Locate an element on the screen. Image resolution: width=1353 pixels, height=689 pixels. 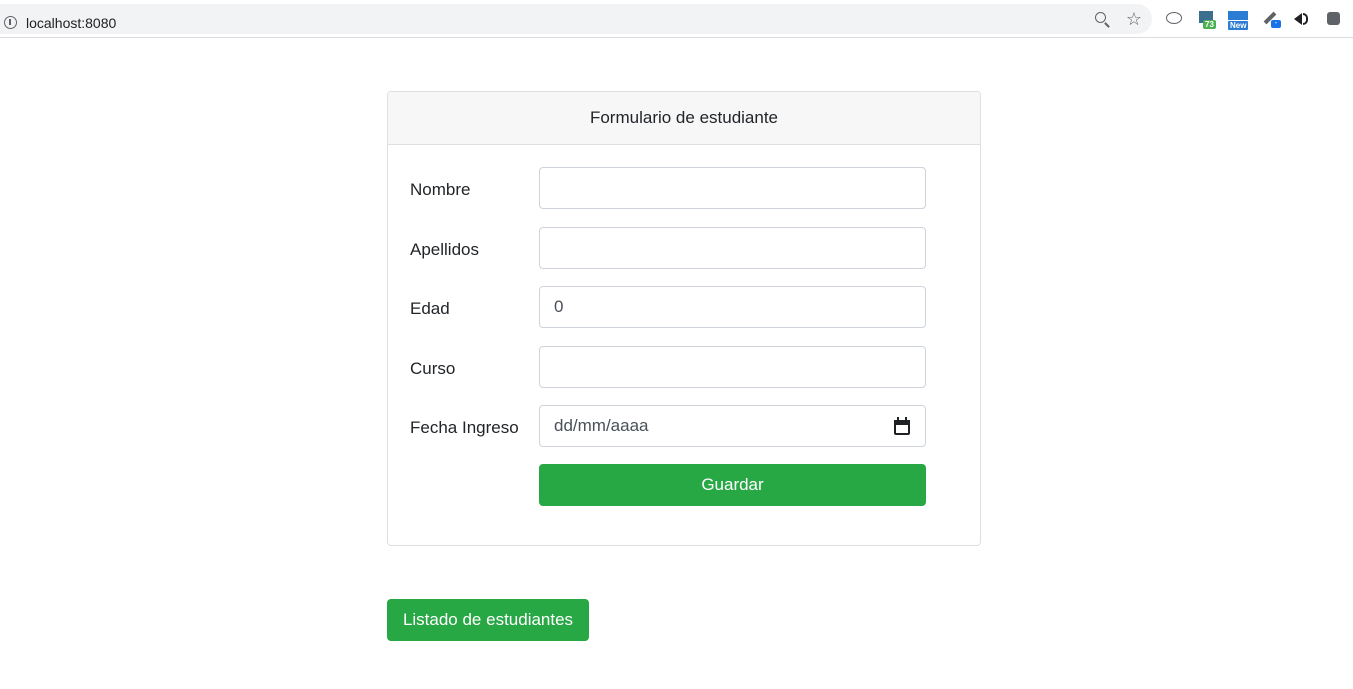
fecha-ingreso-input: dd/mm/aaaa is located at coordinates (732, 426).